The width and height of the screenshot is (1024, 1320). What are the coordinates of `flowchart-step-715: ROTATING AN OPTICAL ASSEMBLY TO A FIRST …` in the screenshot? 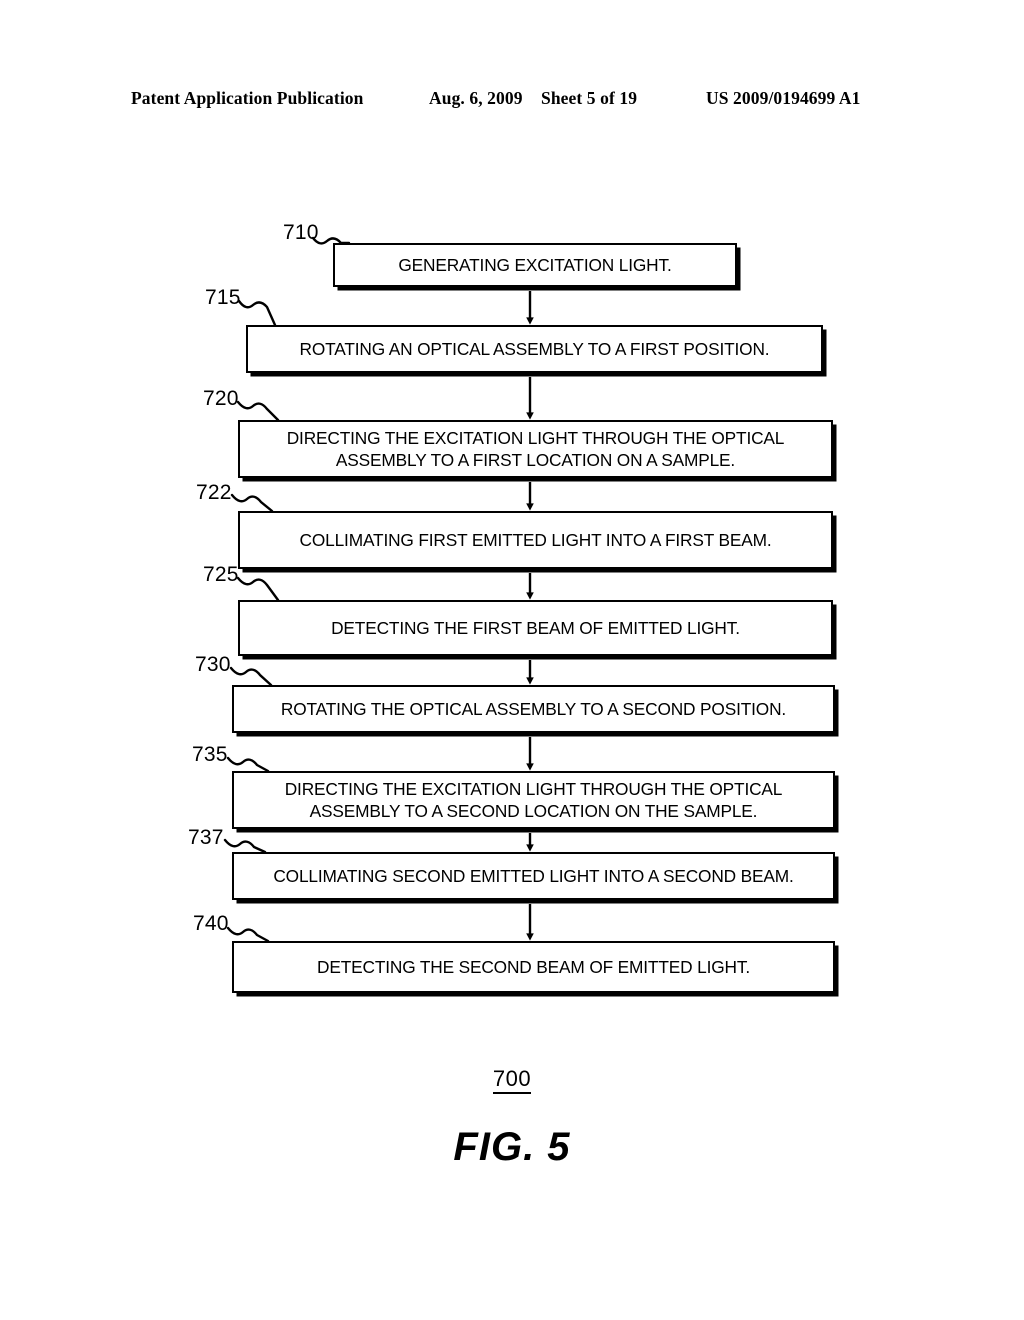 It's located at (534, 349).